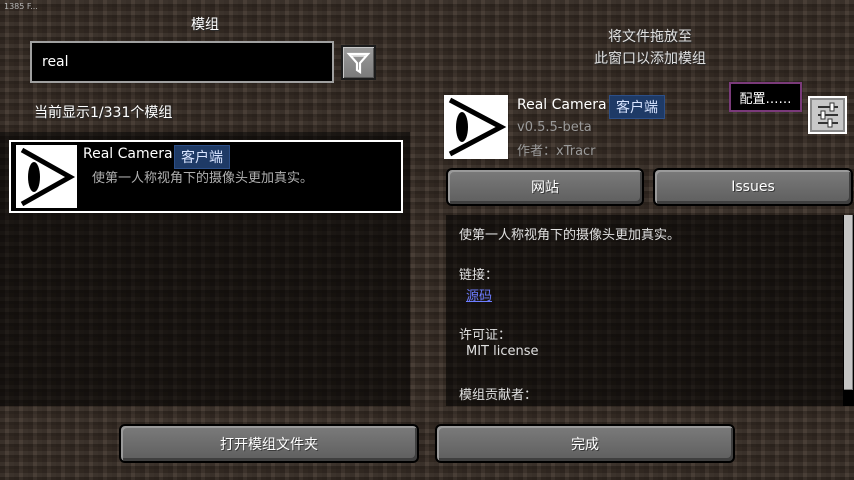 This screenshot has height=480, width=854. What do you see at coordinates (753, 187) in the screenshot?
I see `issues-button: Issues` at bounding box center [753, 187].